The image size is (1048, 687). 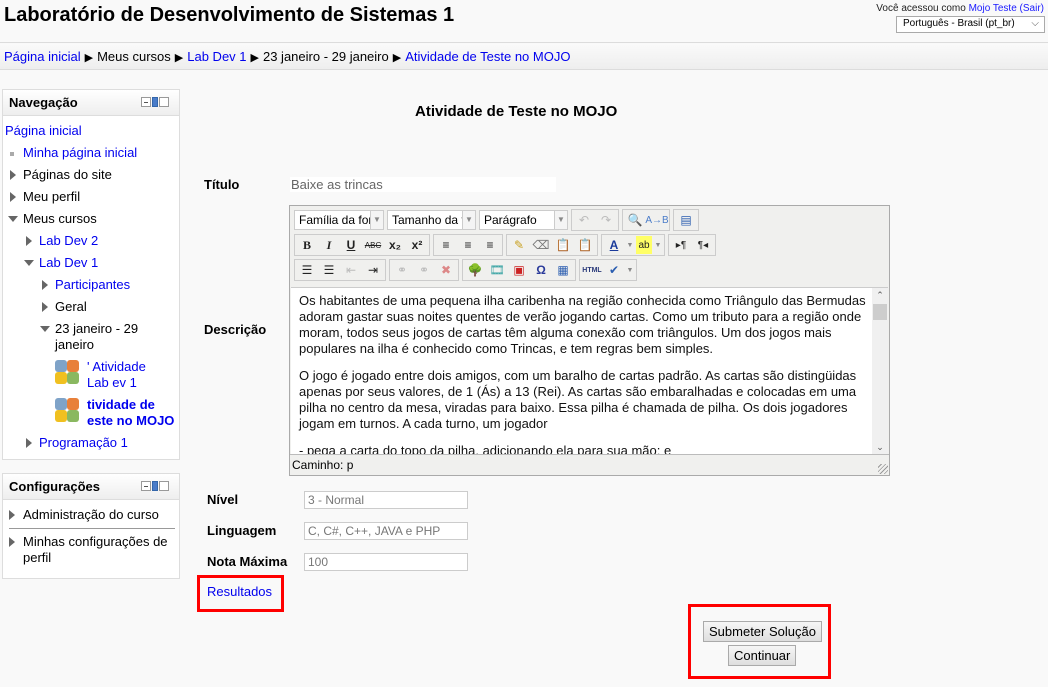 I want to click on nav-item-label: Páginas do site, so click(x=67, y=174).